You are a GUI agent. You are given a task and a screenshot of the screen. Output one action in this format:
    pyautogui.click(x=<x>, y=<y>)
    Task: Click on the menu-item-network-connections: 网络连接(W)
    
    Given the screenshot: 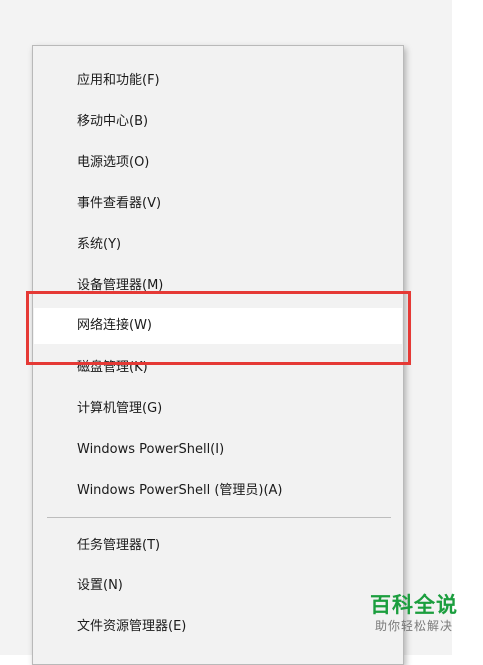 What is the action you would take?
    pyautogui.click(x=218, y=326)
    